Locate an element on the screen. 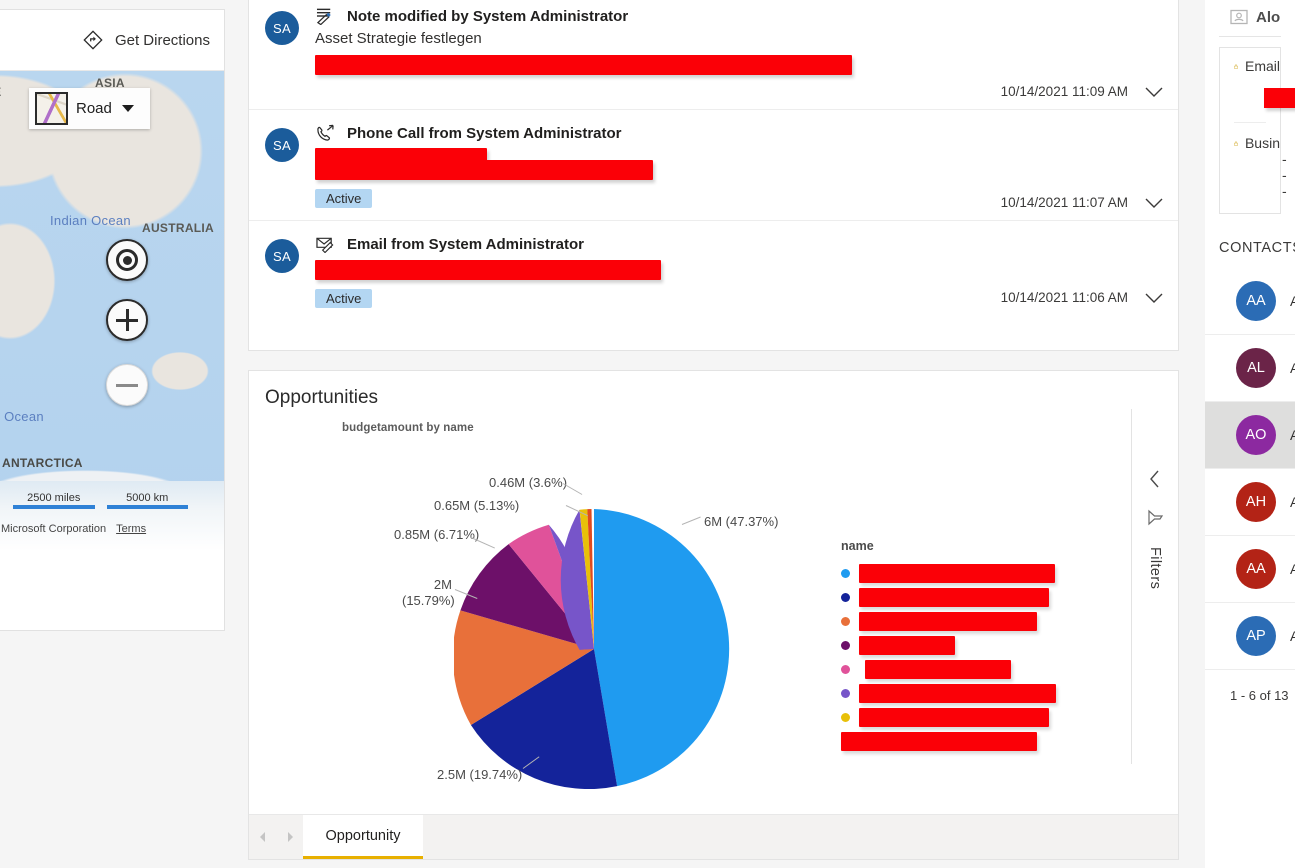  chart-title: budgetamount by name is located at coordinates (408, 428).